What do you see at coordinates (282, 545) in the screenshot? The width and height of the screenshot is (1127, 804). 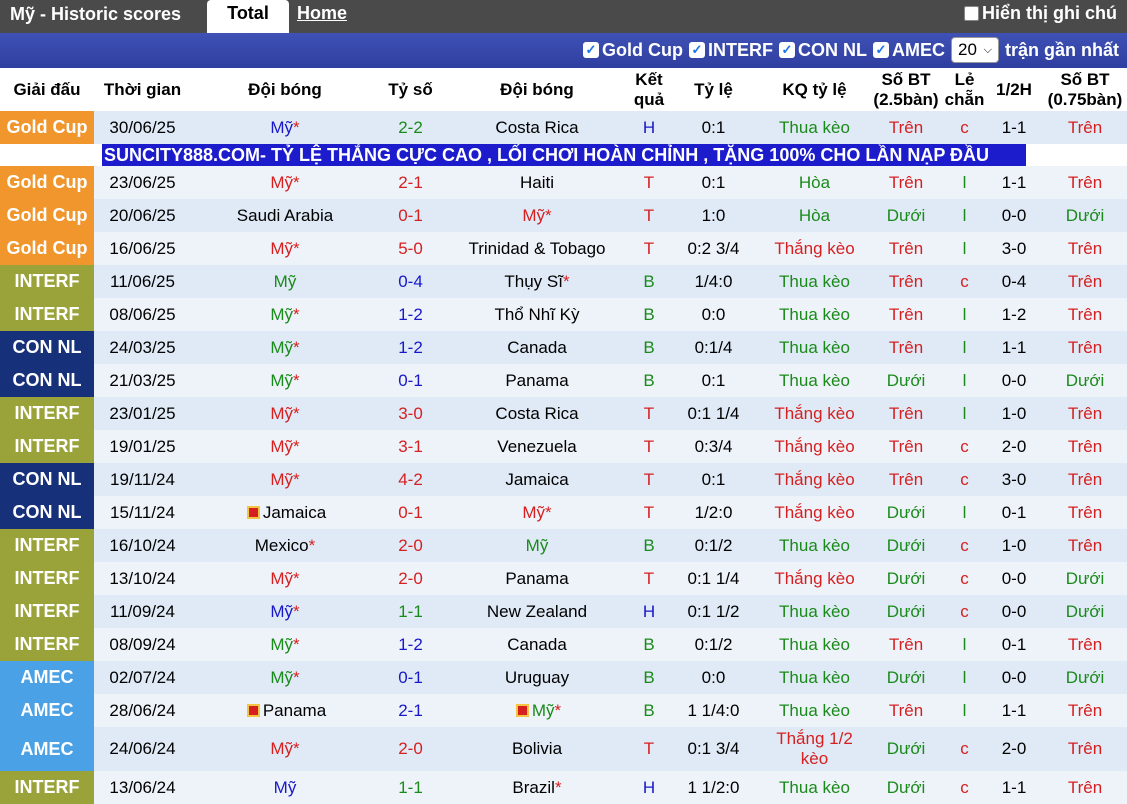 I see `home-team-name: Mexico` at bounding box center [282, 545].